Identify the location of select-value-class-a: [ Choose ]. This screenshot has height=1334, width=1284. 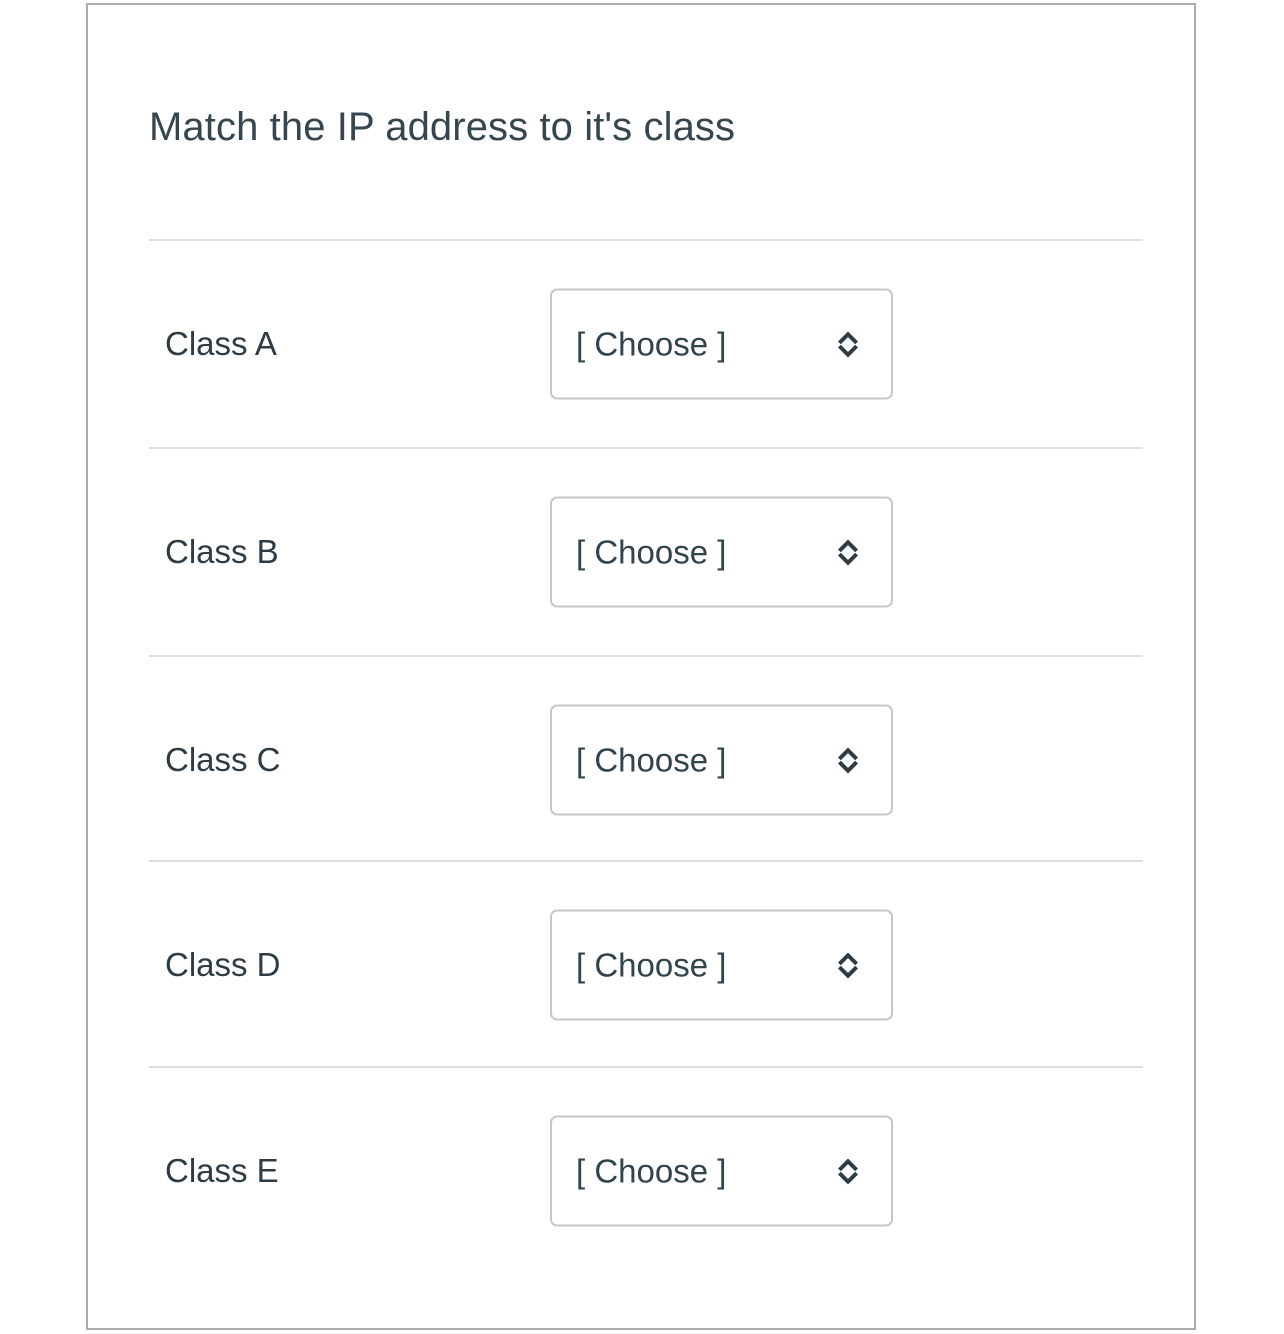
(651, 344).